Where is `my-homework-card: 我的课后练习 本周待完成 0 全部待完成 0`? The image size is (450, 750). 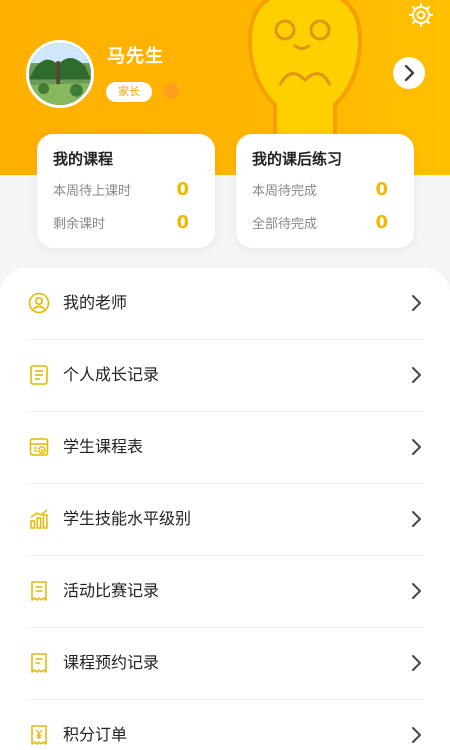 my-homework-card: 我的课后练习 本周待完成 0 全部待完成 0 is located at coordinates (325, 191).